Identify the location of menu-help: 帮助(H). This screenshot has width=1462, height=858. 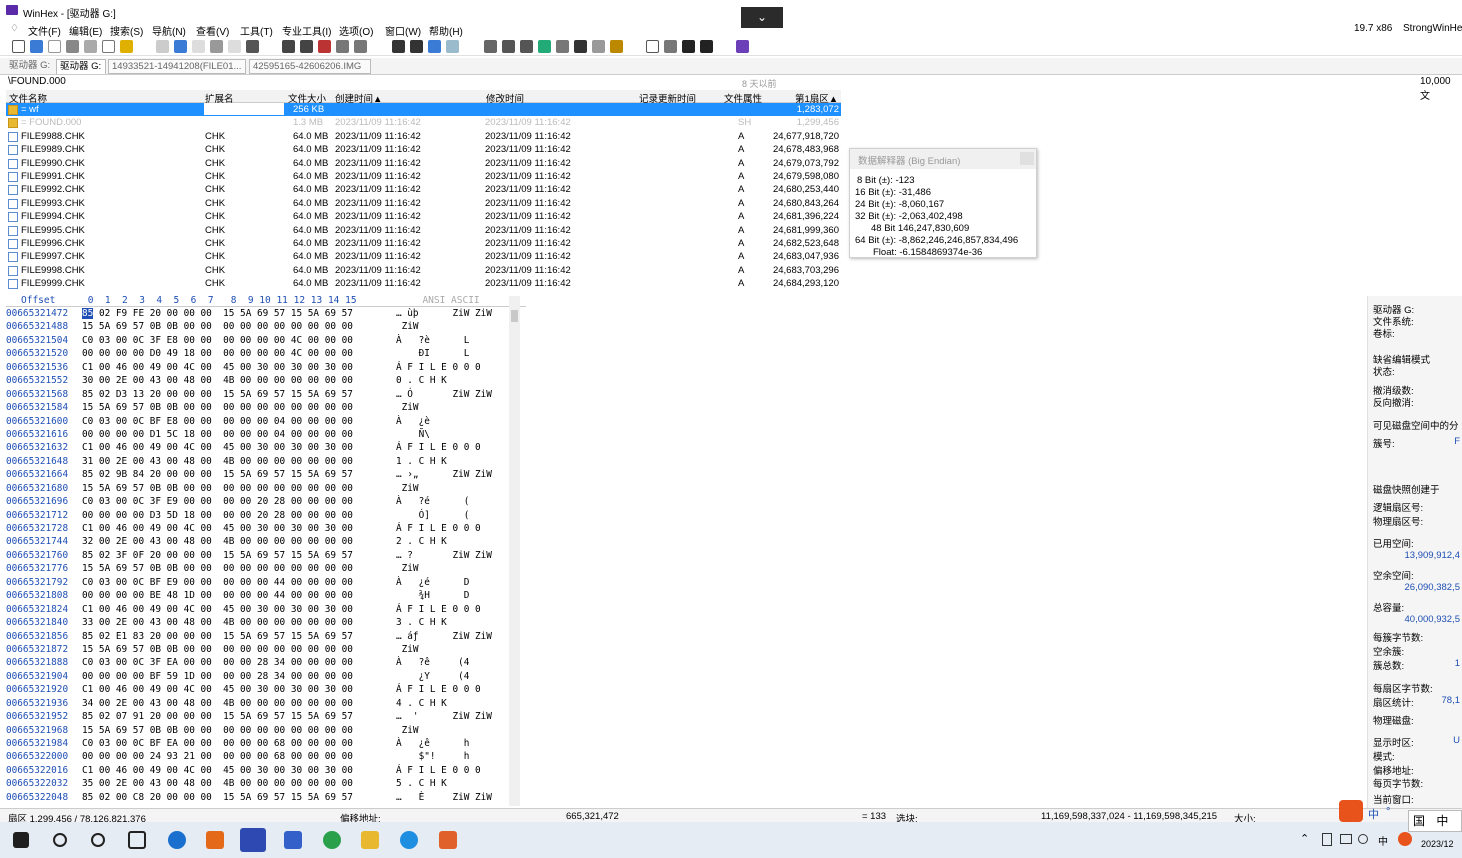
(446, 30).